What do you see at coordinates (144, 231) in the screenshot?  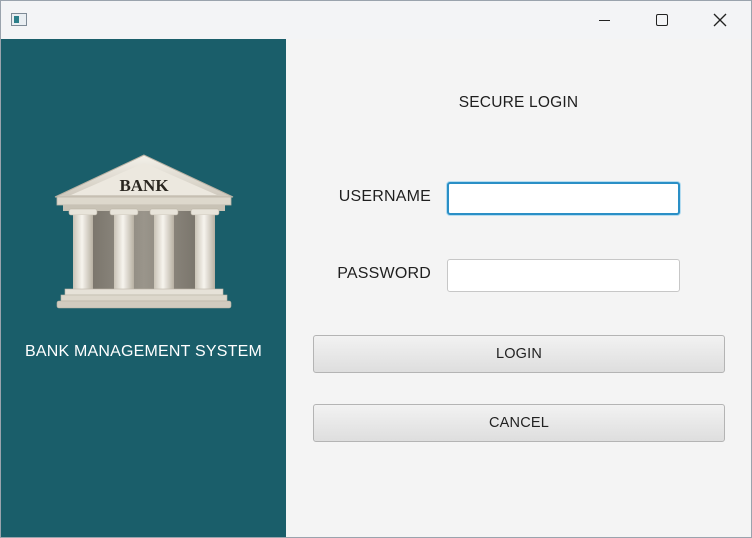 I see `bank-building-icon: BANK` at bounding box center [144, 231].